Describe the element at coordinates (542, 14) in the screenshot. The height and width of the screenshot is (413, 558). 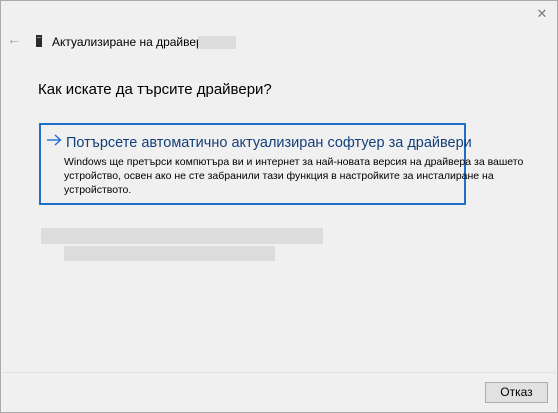
I see `close-icon: ✕` at that location.